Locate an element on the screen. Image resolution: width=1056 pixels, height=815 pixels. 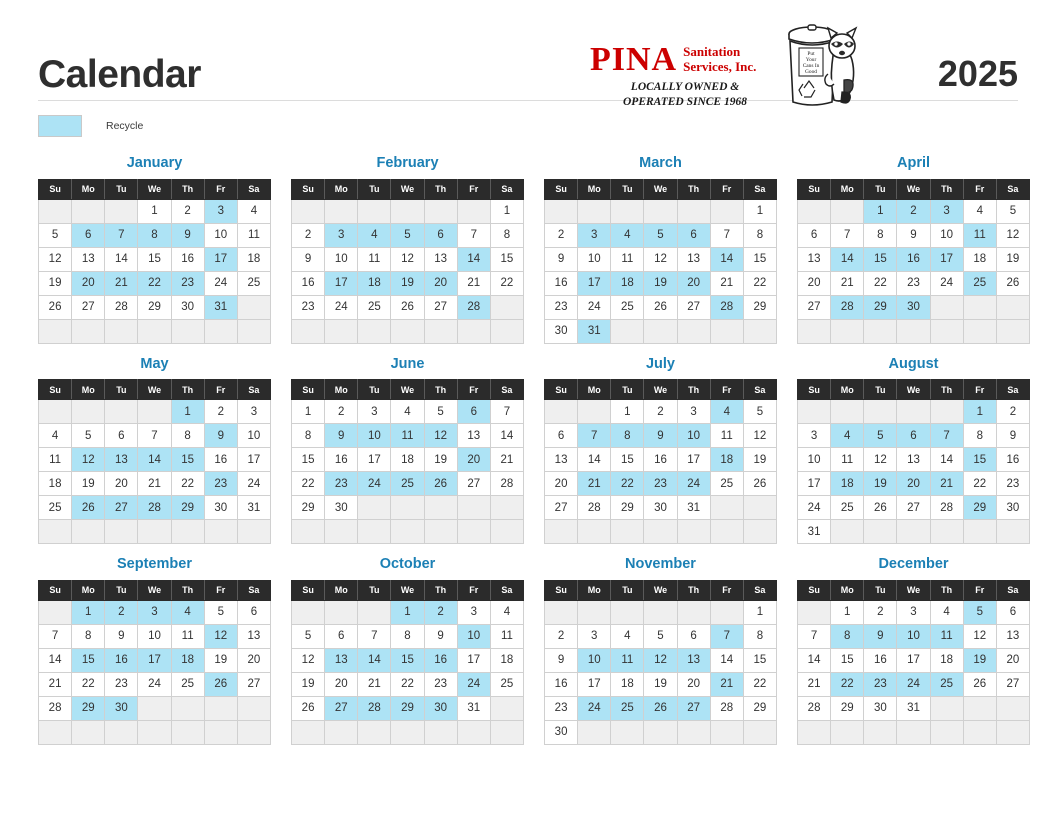
day-cell-recycle: 18 is located at coordinates (847, 483).